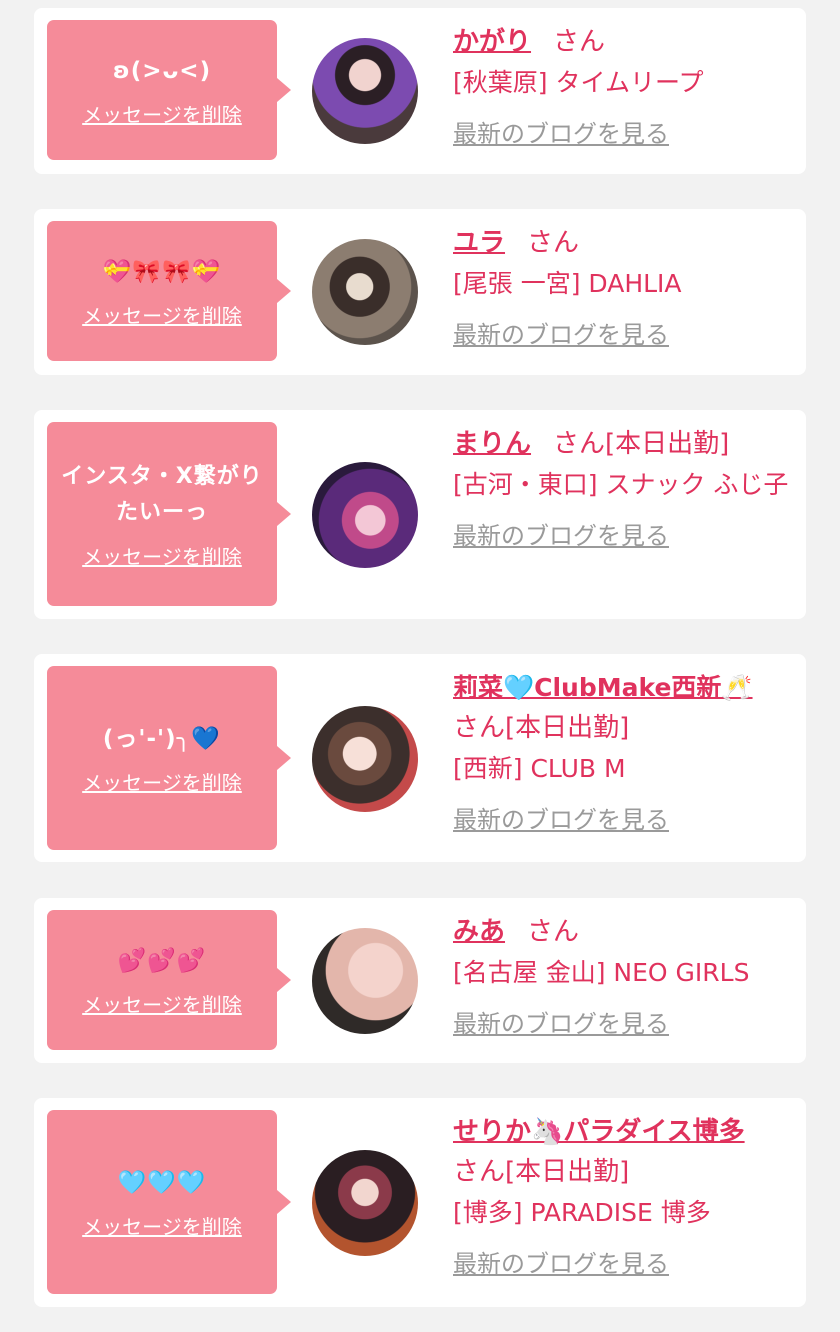 Image resolution: width=840 pixels, height=1332 pixels. What do you see at coordinates (162, 960) in the screenshot?
I see `message-text: 💕💕💕` at bounding box center [162, 960].